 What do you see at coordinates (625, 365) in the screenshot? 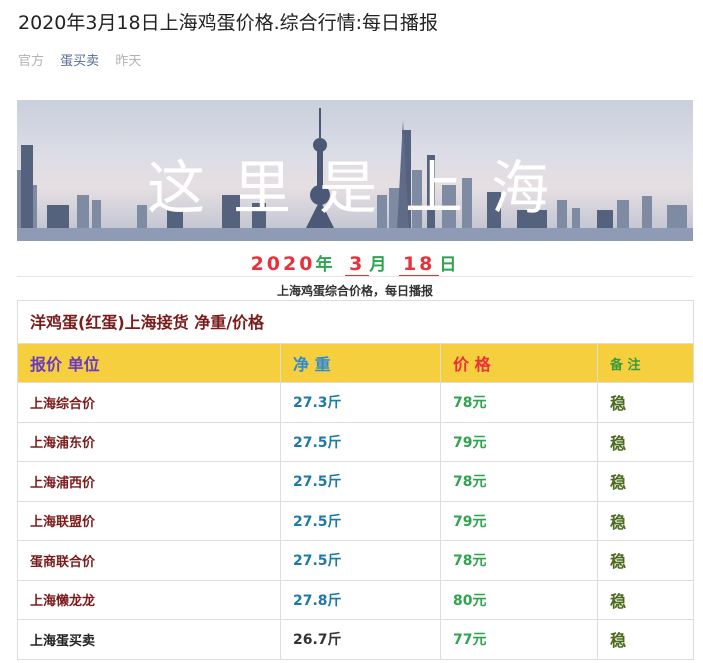
I see `header-note: 备 注` at bounding box center [625, 365].